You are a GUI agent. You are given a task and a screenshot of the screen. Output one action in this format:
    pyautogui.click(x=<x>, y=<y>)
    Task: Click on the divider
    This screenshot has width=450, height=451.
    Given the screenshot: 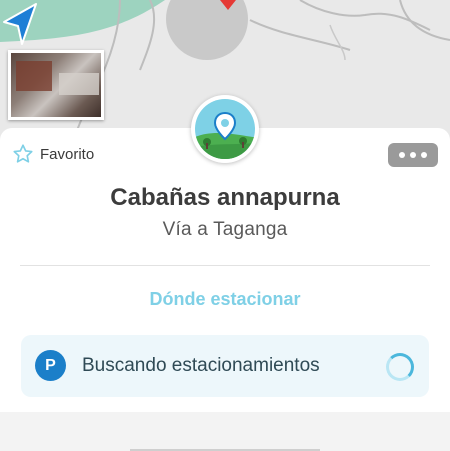 What is the action you would take?
    pyautogui.click(x=225, y=265)
    